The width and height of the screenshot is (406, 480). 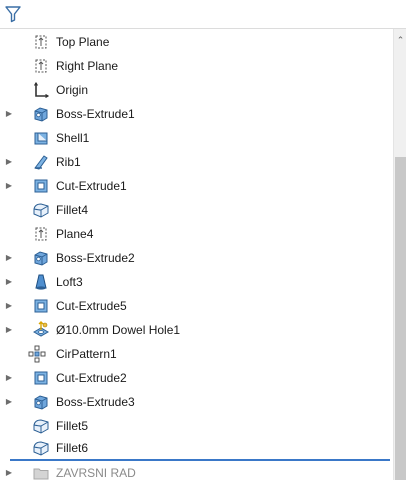 I want to click on tree-item-label: ZAVRSNI RAD, so click(x=96, y=473).